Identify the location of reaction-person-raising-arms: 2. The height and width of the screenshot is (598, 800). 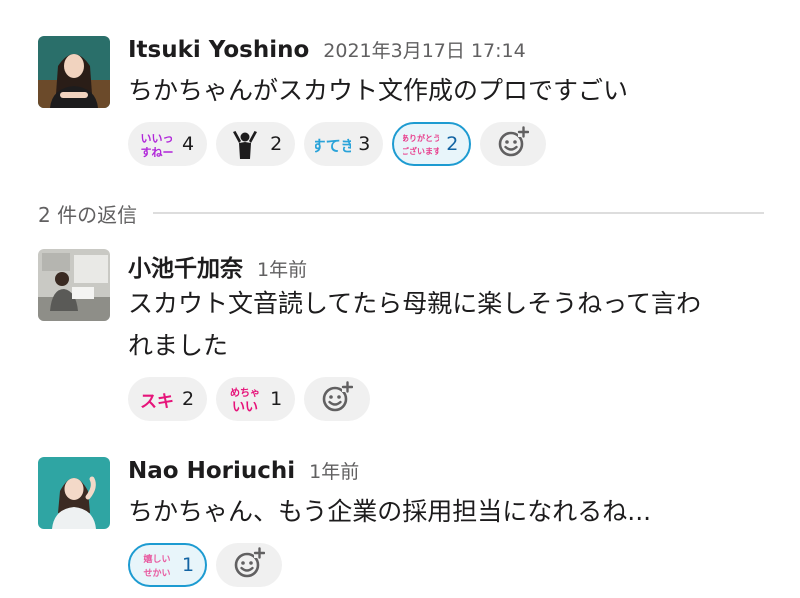
(256, 144).